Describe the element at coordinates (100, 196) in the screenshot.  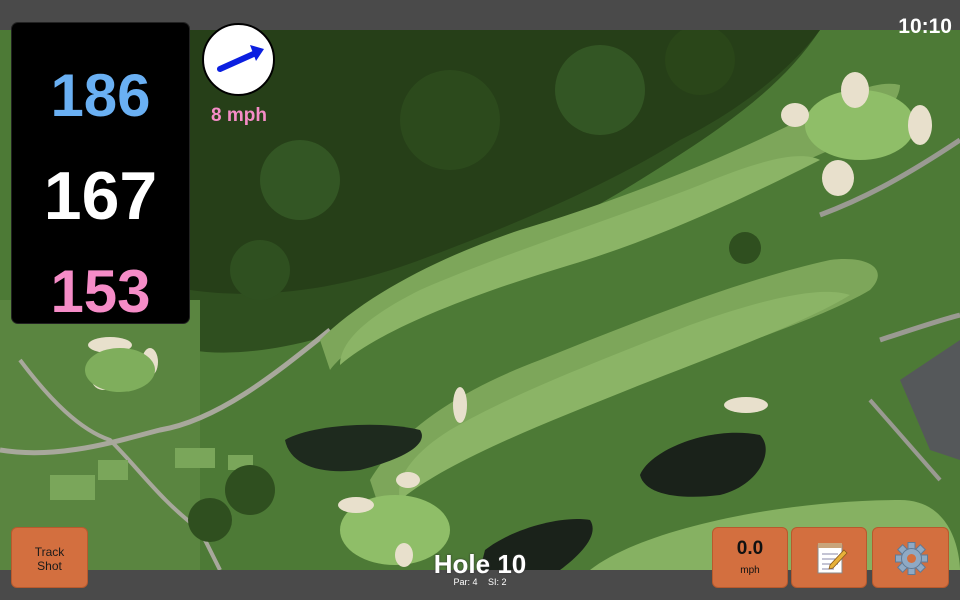
I see `center-yardage: 167` at that location.